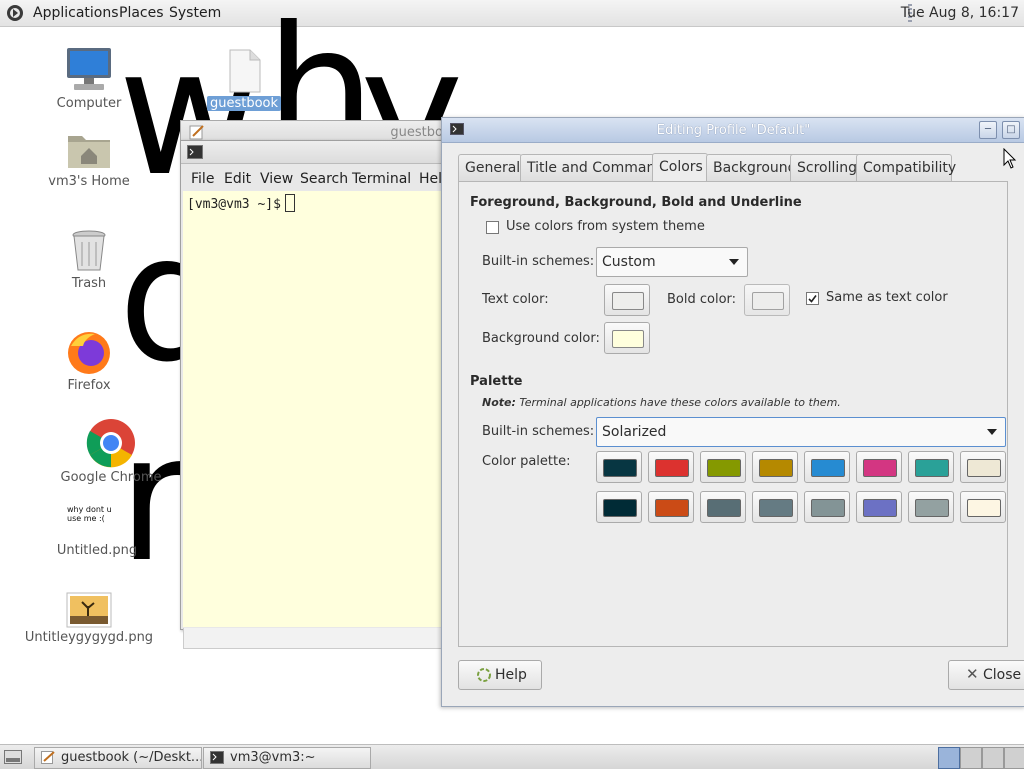 This screenshot has height=769, width=1024. What do you see at coordinates (89, 152) in the screenshot?
I see `home-folder-icon` at bounding box center [89, 152].